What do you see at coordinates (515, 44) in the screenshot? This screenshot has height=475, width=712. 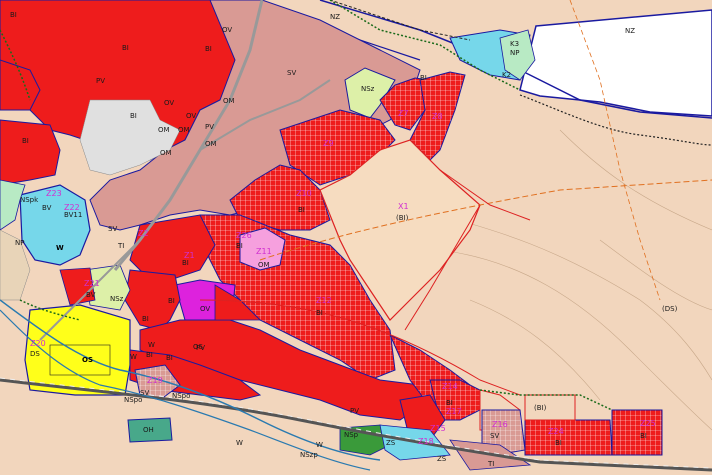 I see `label-k3: K3` at bounding box center [515, 44].